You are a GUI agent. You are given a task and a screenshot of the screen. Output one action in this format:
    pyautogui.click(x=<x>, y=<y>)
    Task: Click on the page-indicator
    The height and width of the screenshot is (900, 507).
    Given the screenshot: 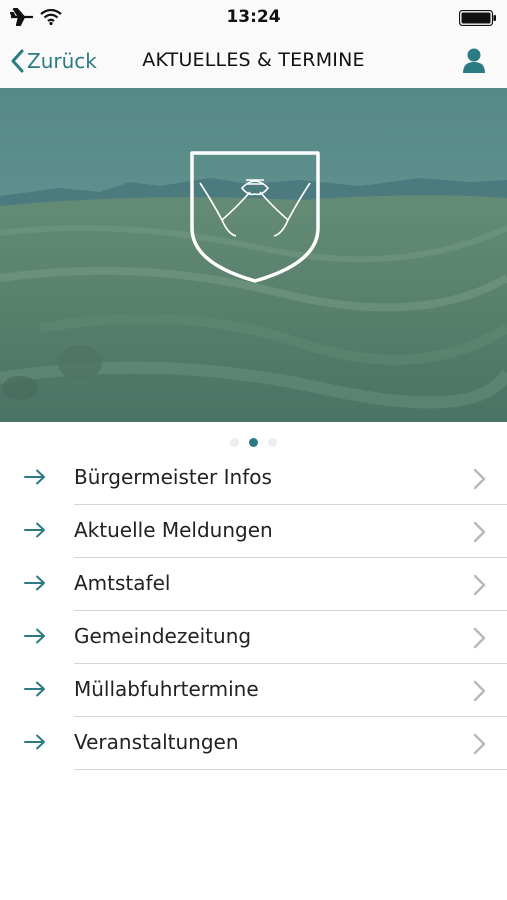 What is the action you would take?
    pyautogui.click(x=253, y=442)
    